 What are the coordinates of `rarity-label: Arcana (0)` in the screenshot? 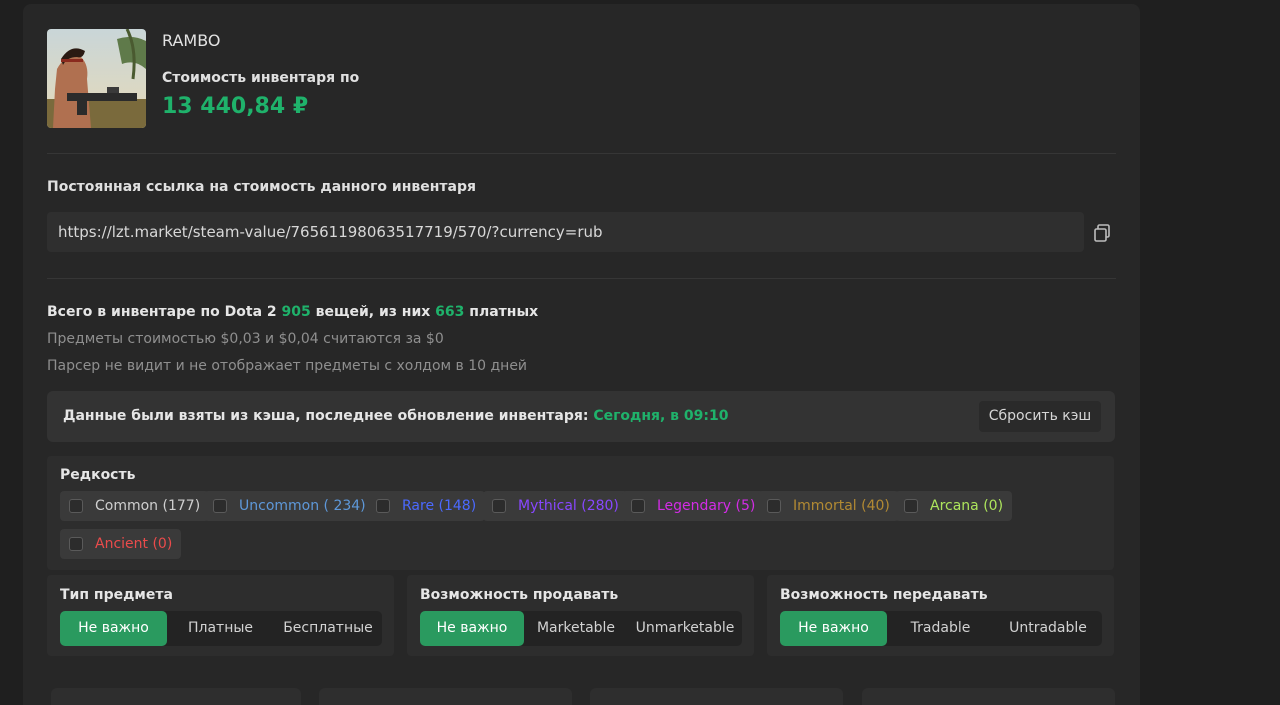 It's located at (967, 506).